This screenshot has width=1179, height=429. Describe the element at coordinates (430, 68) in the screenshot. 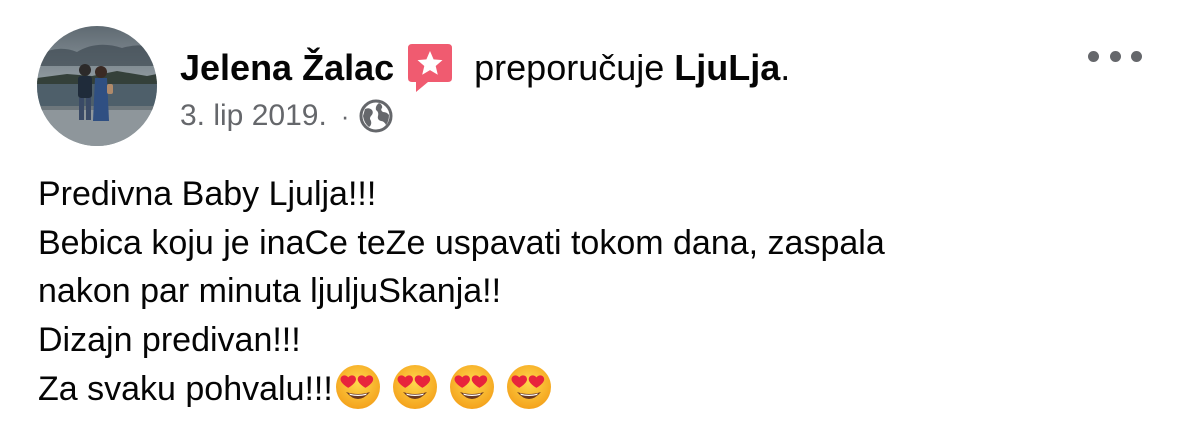

I see `recommendation-star-icon` at that location.